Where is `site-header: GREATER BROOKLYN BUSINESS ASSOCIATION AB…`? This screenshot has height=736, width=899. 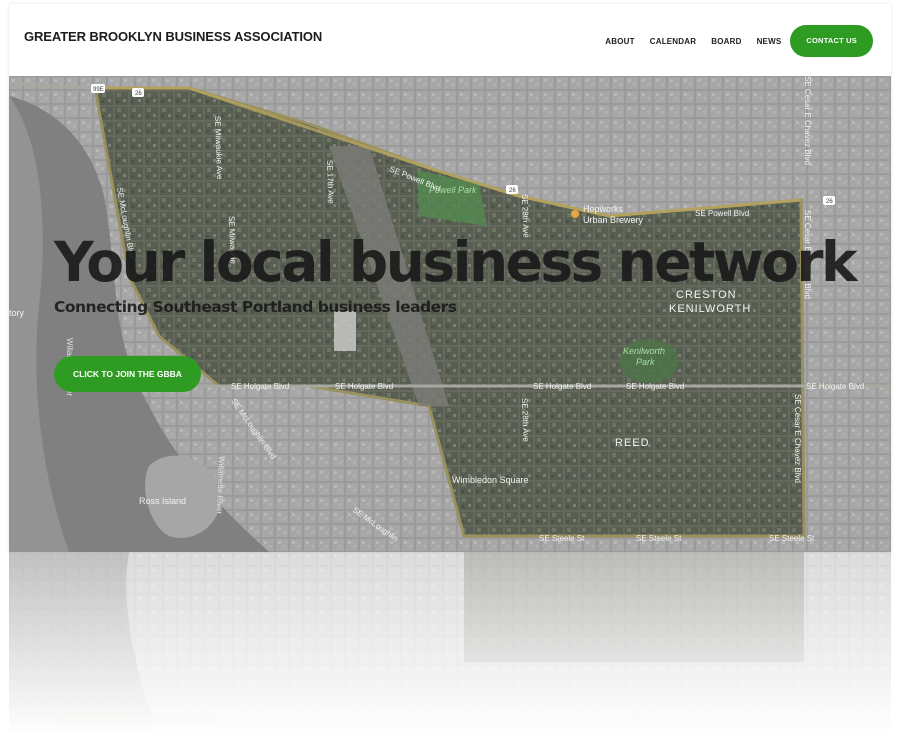 site-header: GREATER BROOKLYN BUSINESS ASSOCIATION AB… is located at coordinates (450, 40).